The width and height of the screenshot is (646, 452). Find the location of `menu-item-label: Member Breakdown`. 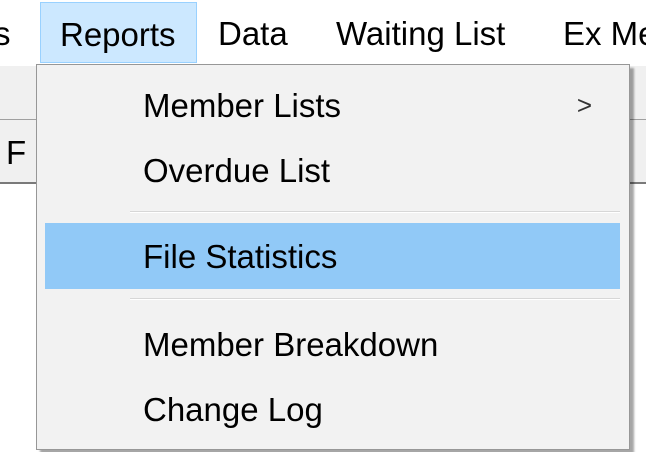

menu-item-label: Member Breakdown is located at coordinates (291, 344).